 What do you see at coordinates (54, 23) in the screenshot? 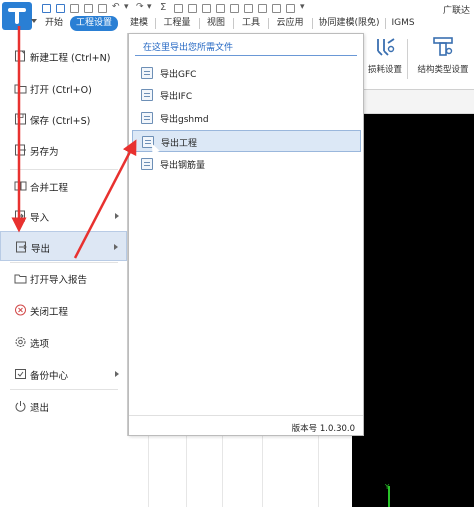
I see `tab-start: 开始` at bounding box center [54, 23].